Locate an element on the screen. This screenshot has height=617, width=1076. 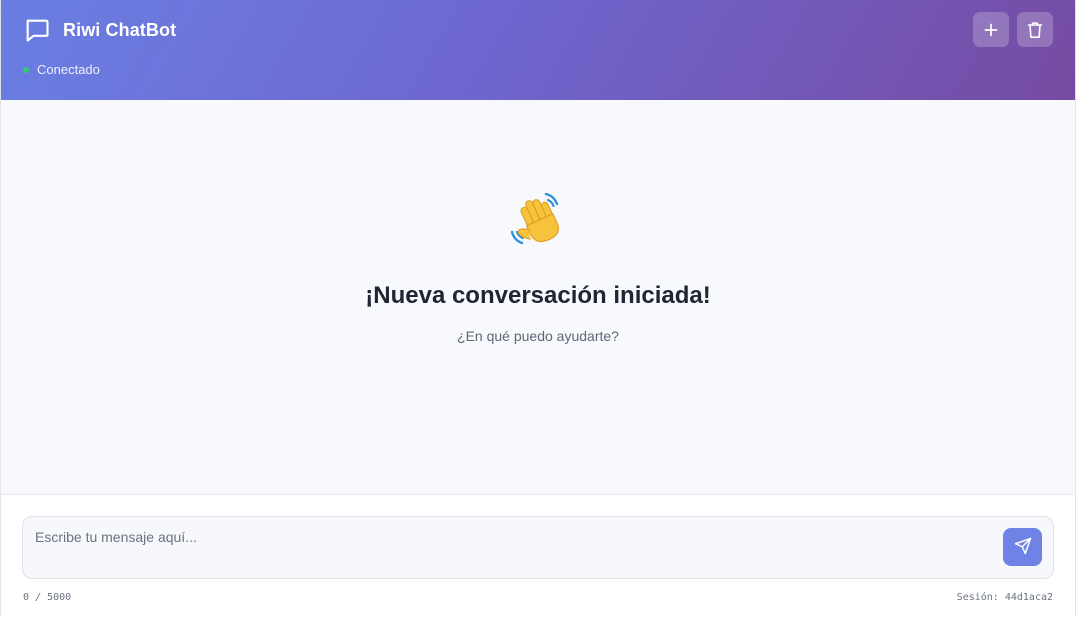
char-counter: 0 / 5000 is located at coordinates (47, 597).